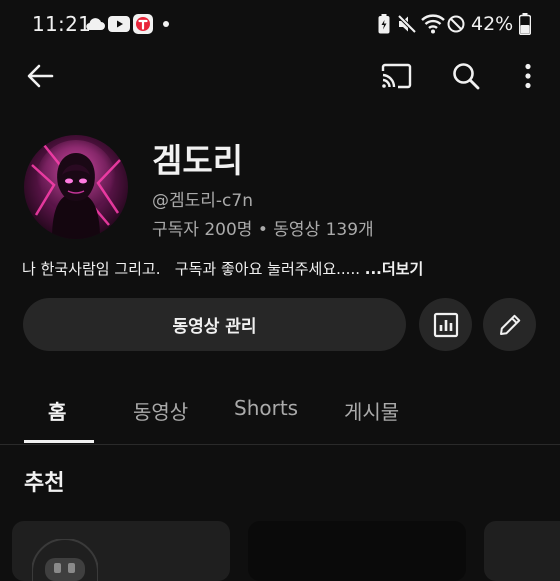 The width and height of the screenshot is (560, 581). I want to click on app-t-icon, so click(143, 24).